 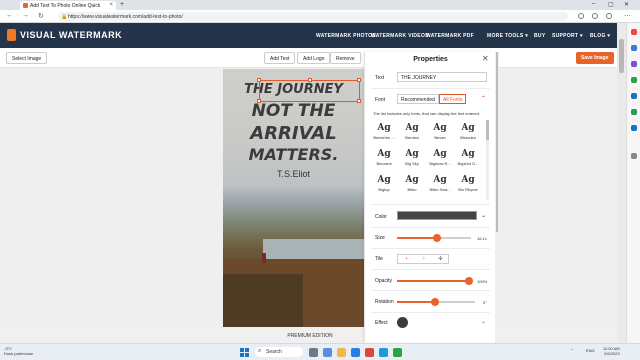 What do you see at coordinates (487, 130) in the screenshot?
I see `font-list-scroll-thumb` at bounding box center [487, 130].